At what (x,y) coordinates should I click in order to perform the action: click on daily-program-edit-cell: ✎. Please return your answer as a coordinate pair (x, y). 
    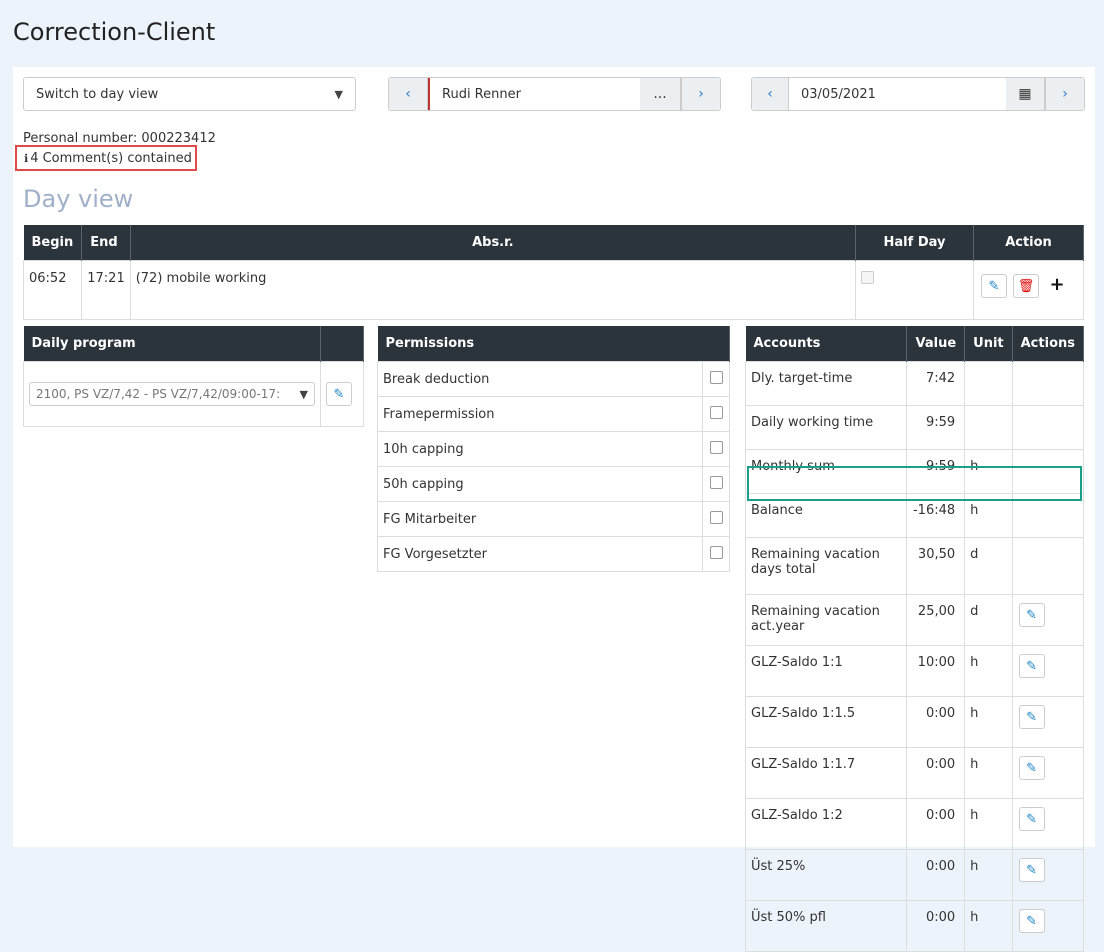
    Looking at the image, I should click on (342, 394).